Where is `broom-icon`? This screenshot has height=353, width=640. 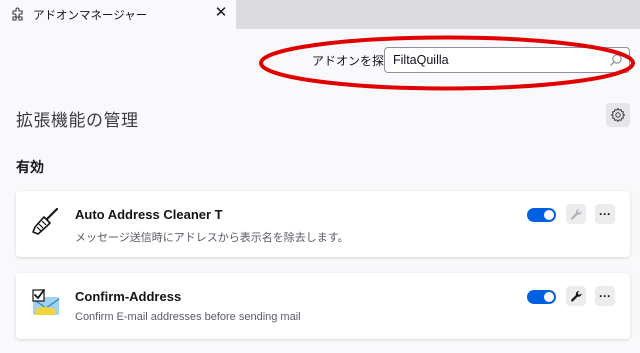
broom-icon is located at coordinates (45, 221).